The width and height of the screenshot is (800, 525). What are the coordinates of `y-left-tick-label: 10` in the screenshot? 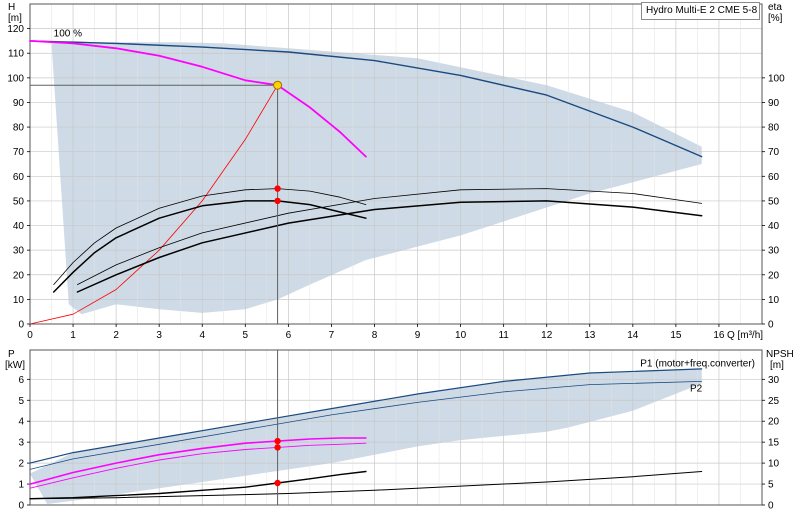 It's located at (19, 300).